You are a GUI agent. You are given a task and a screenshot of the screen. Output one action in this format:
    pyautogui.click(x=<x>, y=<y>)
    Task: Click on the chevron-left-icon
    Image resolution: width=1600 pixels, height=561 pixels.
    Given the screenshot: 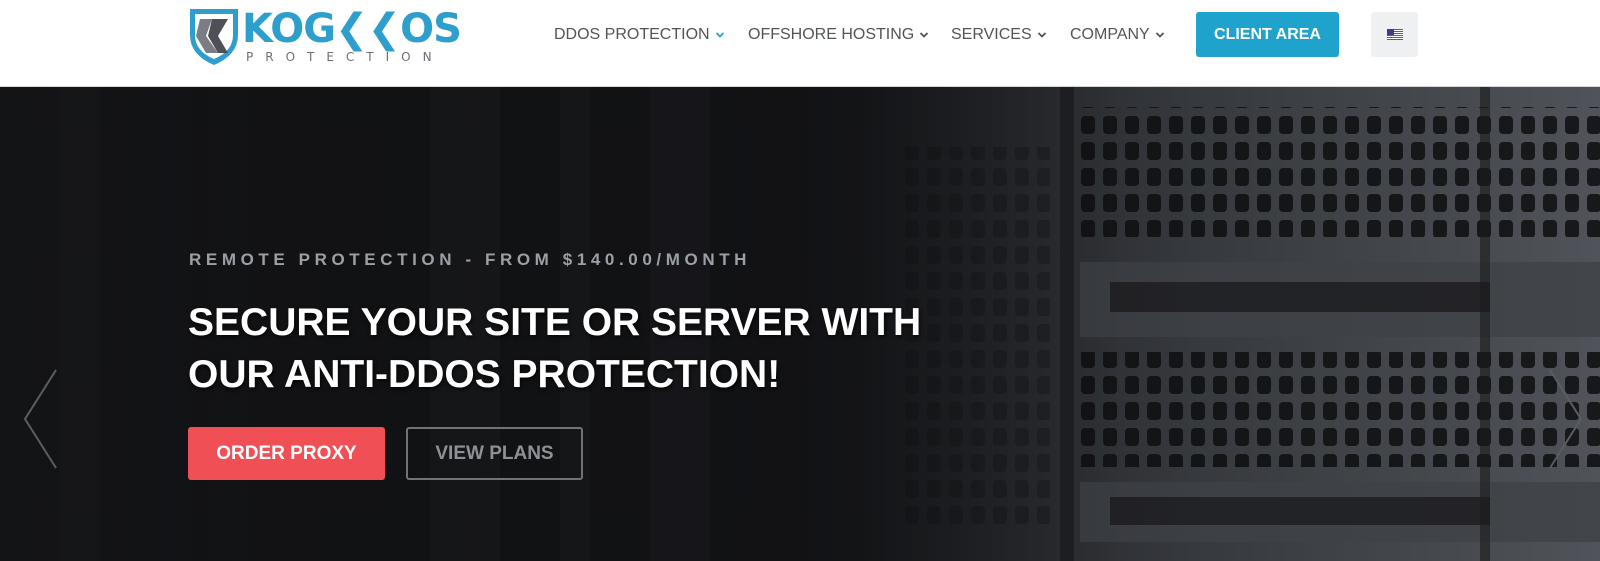 What is the action you would take?
    pyautogui.click(x=40, y=419)
    